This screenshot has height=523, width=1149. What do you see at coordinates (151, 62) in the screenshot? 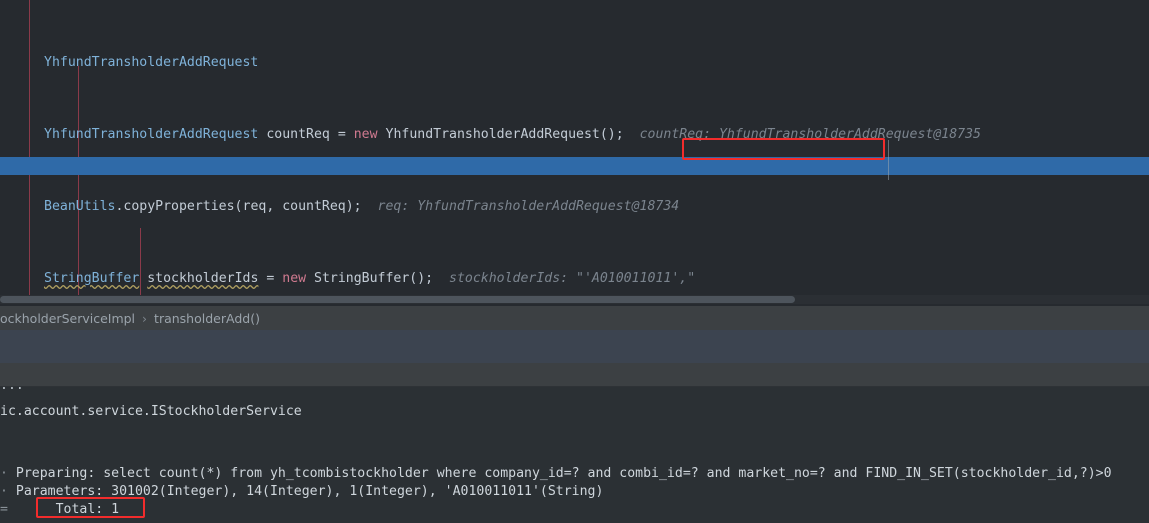
I see `code-line-clipped: YhfundTransholderAddRequest` at bounding box center [151, 62].